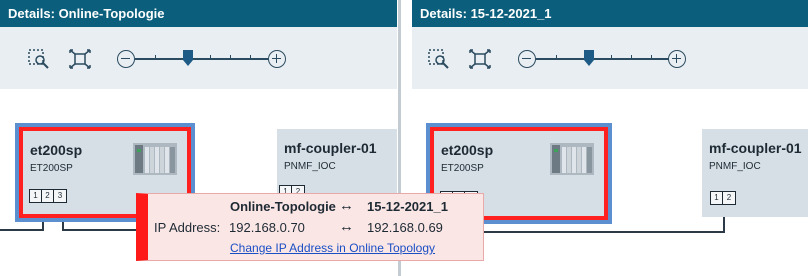  Describe the element at coordinates (407, 206) in the screenshot. I see `tooltip-heading-right: 15-12-2021_1` at that location.